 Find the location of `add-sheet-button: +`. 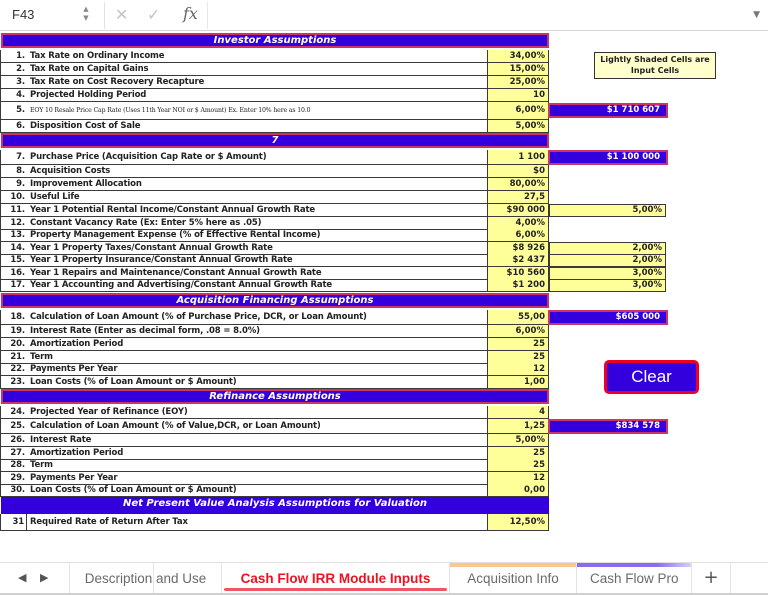

add-sheet-button: + is located at coordinates (711, 578).